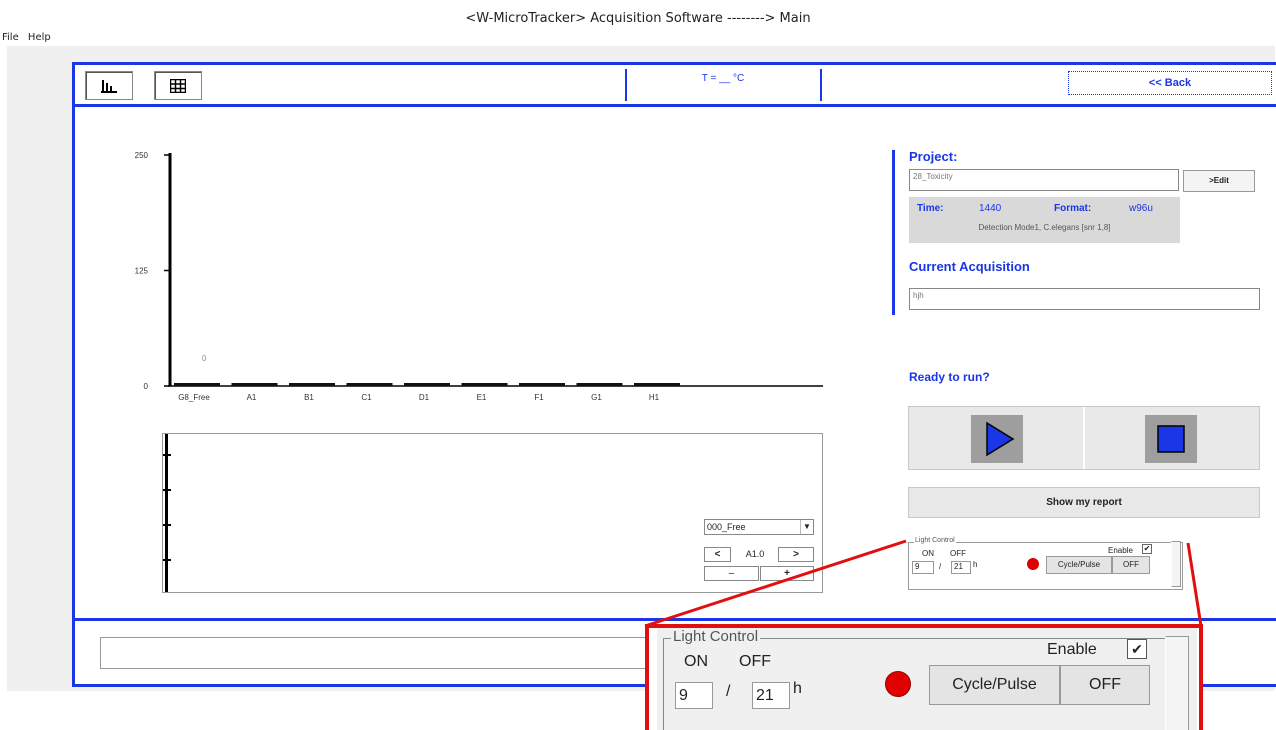 The image size is (1276, 730). I want to click on zoom-on-hour-field: 9, so click(694, 695).